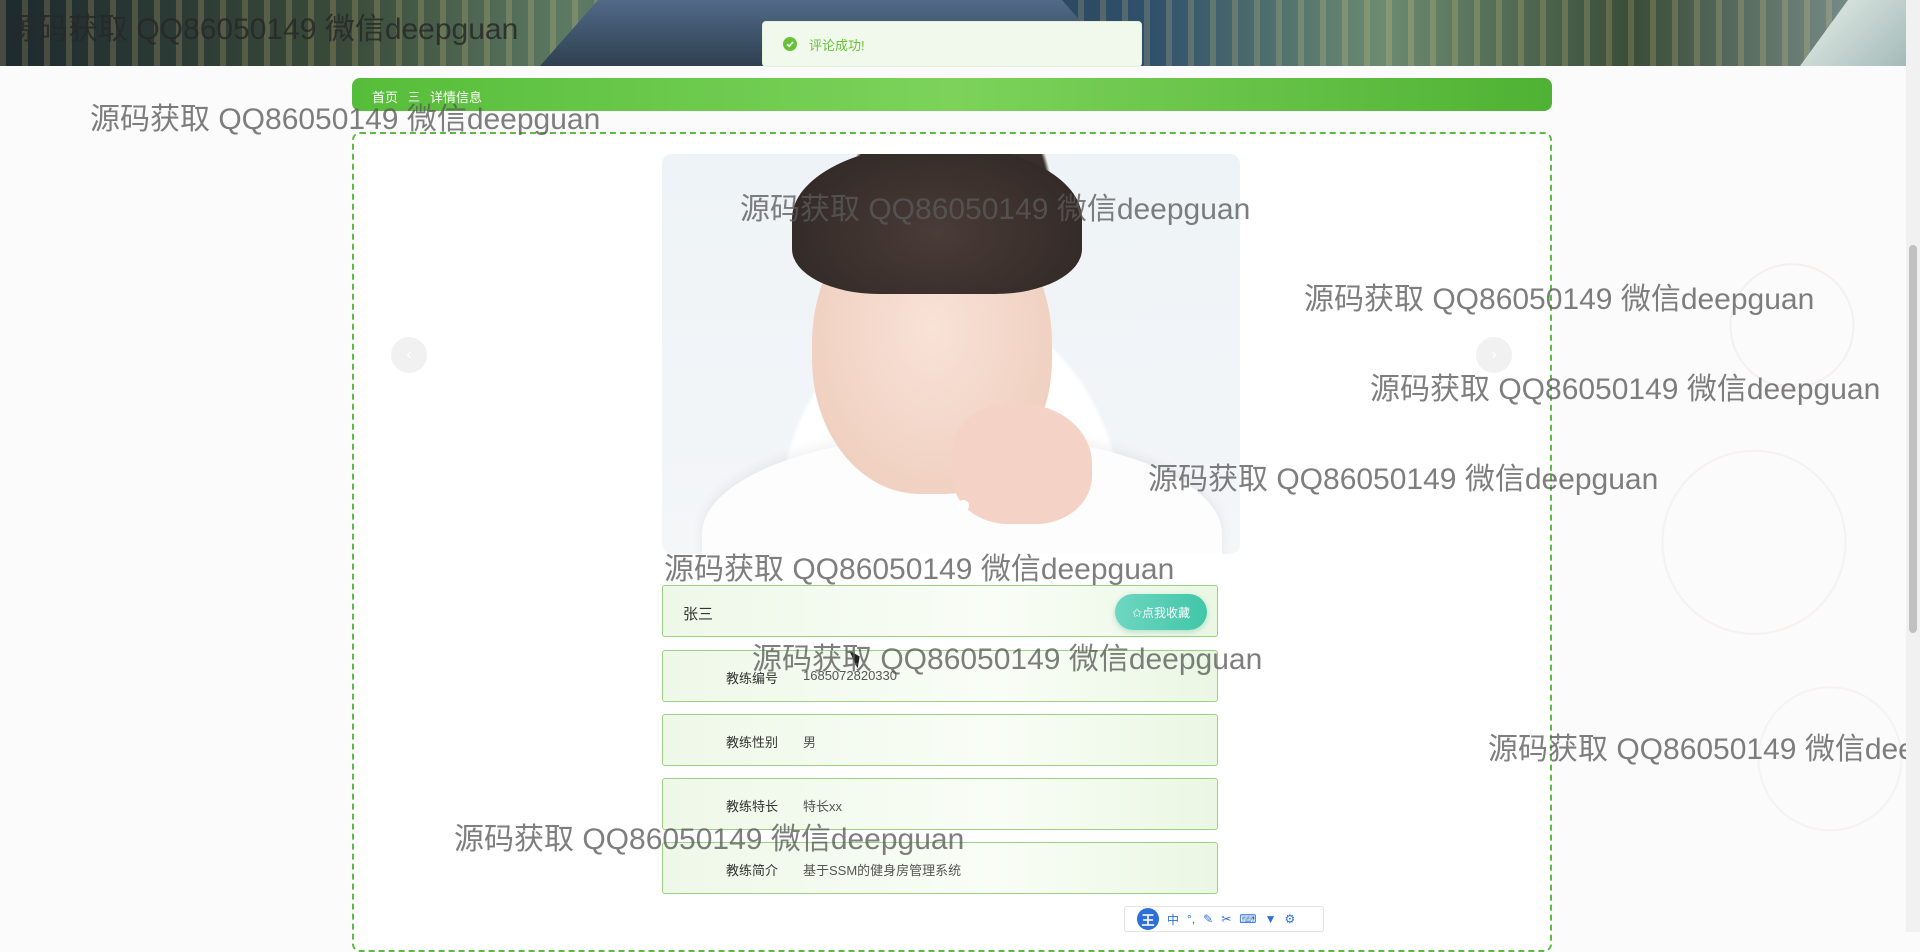 This screenshot has height=952, width=1920. What do you see at coordinates (752, 806) in the screenshot?
I see `field-label: 教练特长` at bounding box center [752, 806].